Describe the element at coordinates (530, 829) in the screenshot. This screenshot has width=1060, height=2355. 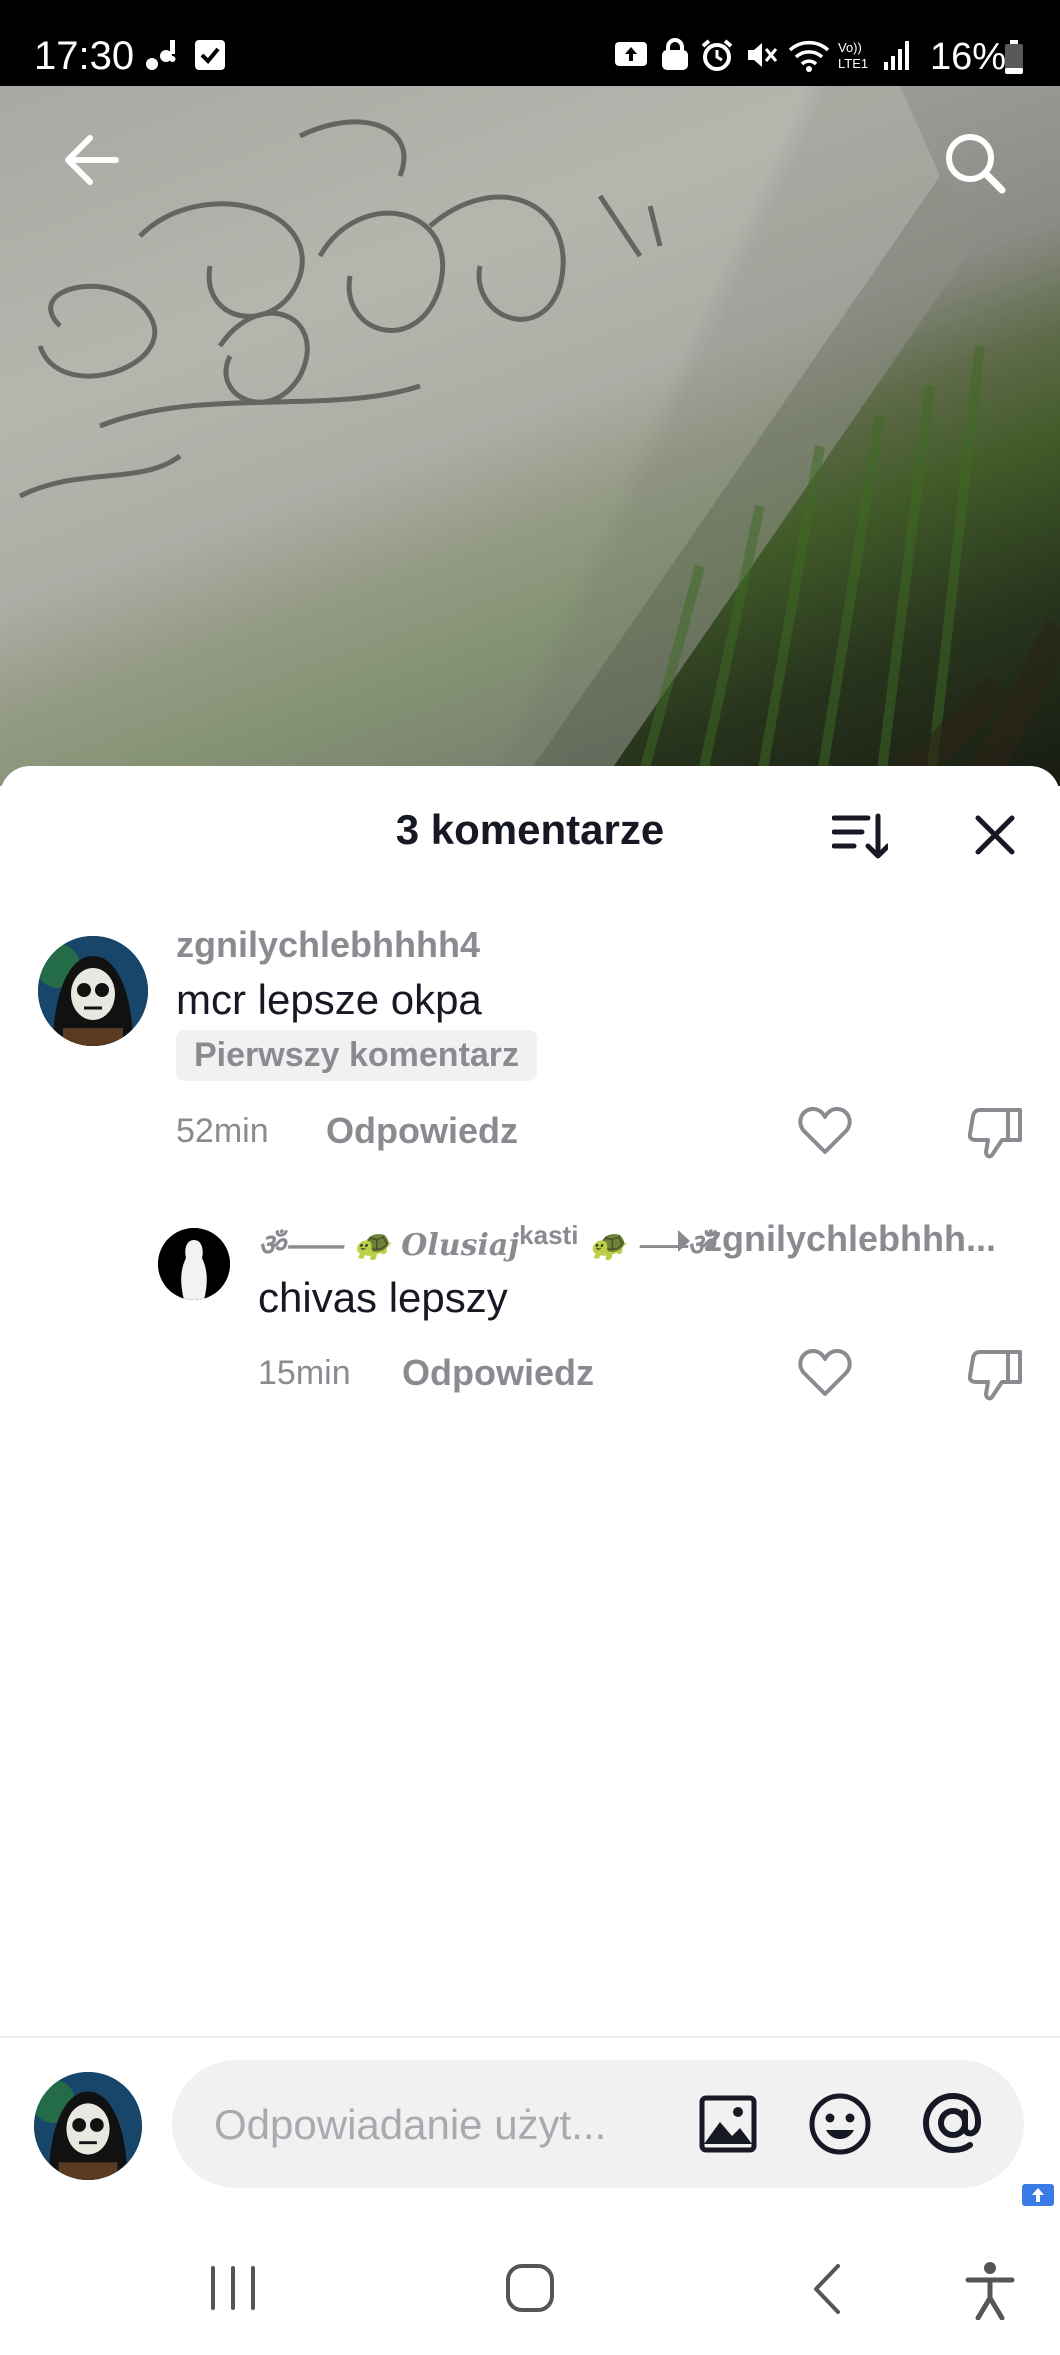
I see `comments-title: 3 komentarze` at that location.